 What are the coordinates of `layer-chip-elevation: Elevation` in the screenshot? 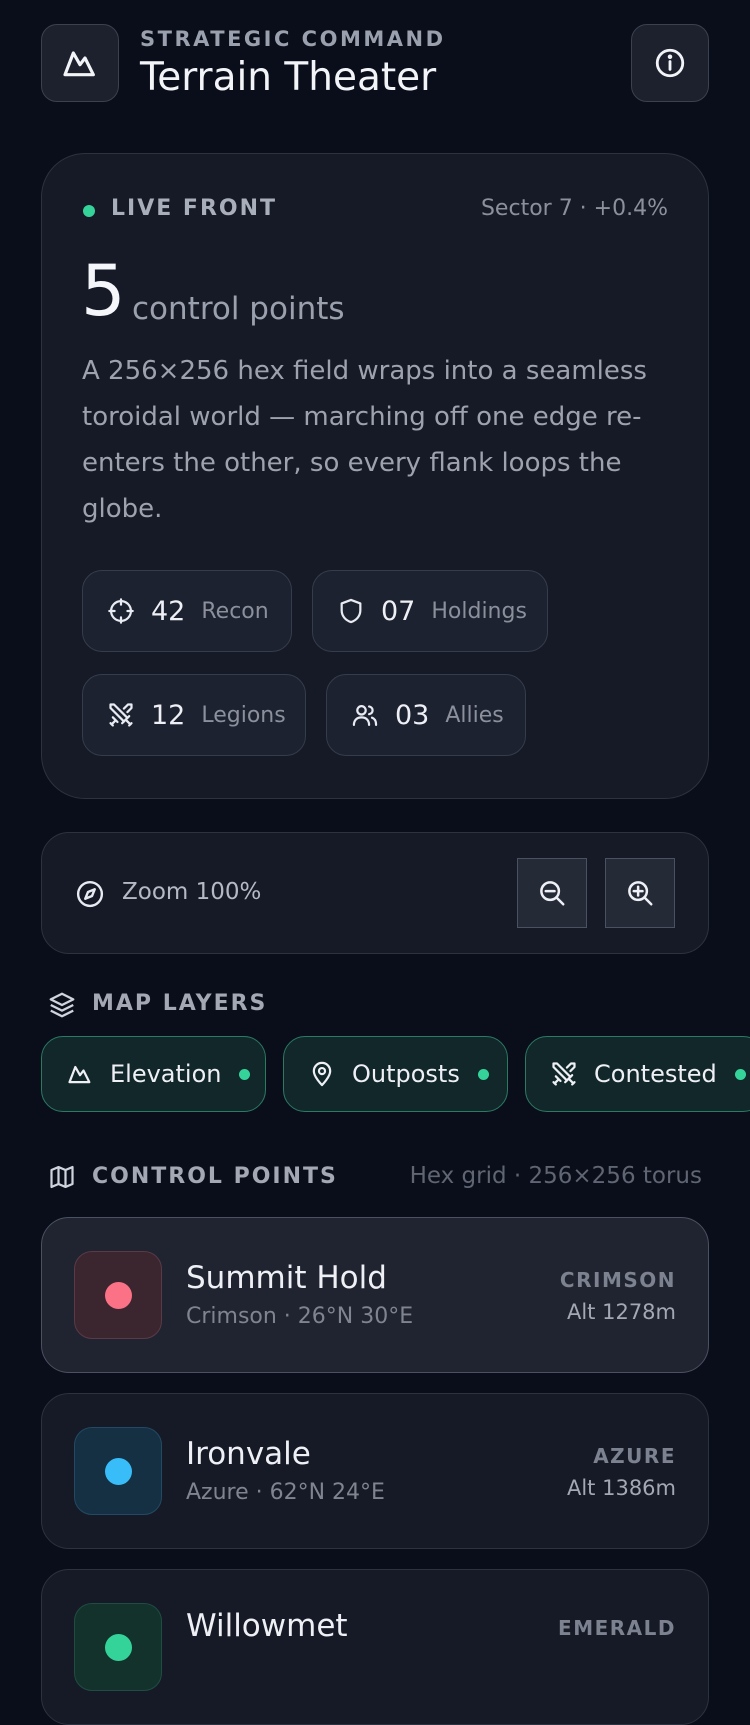 It's located at (153, 1074).